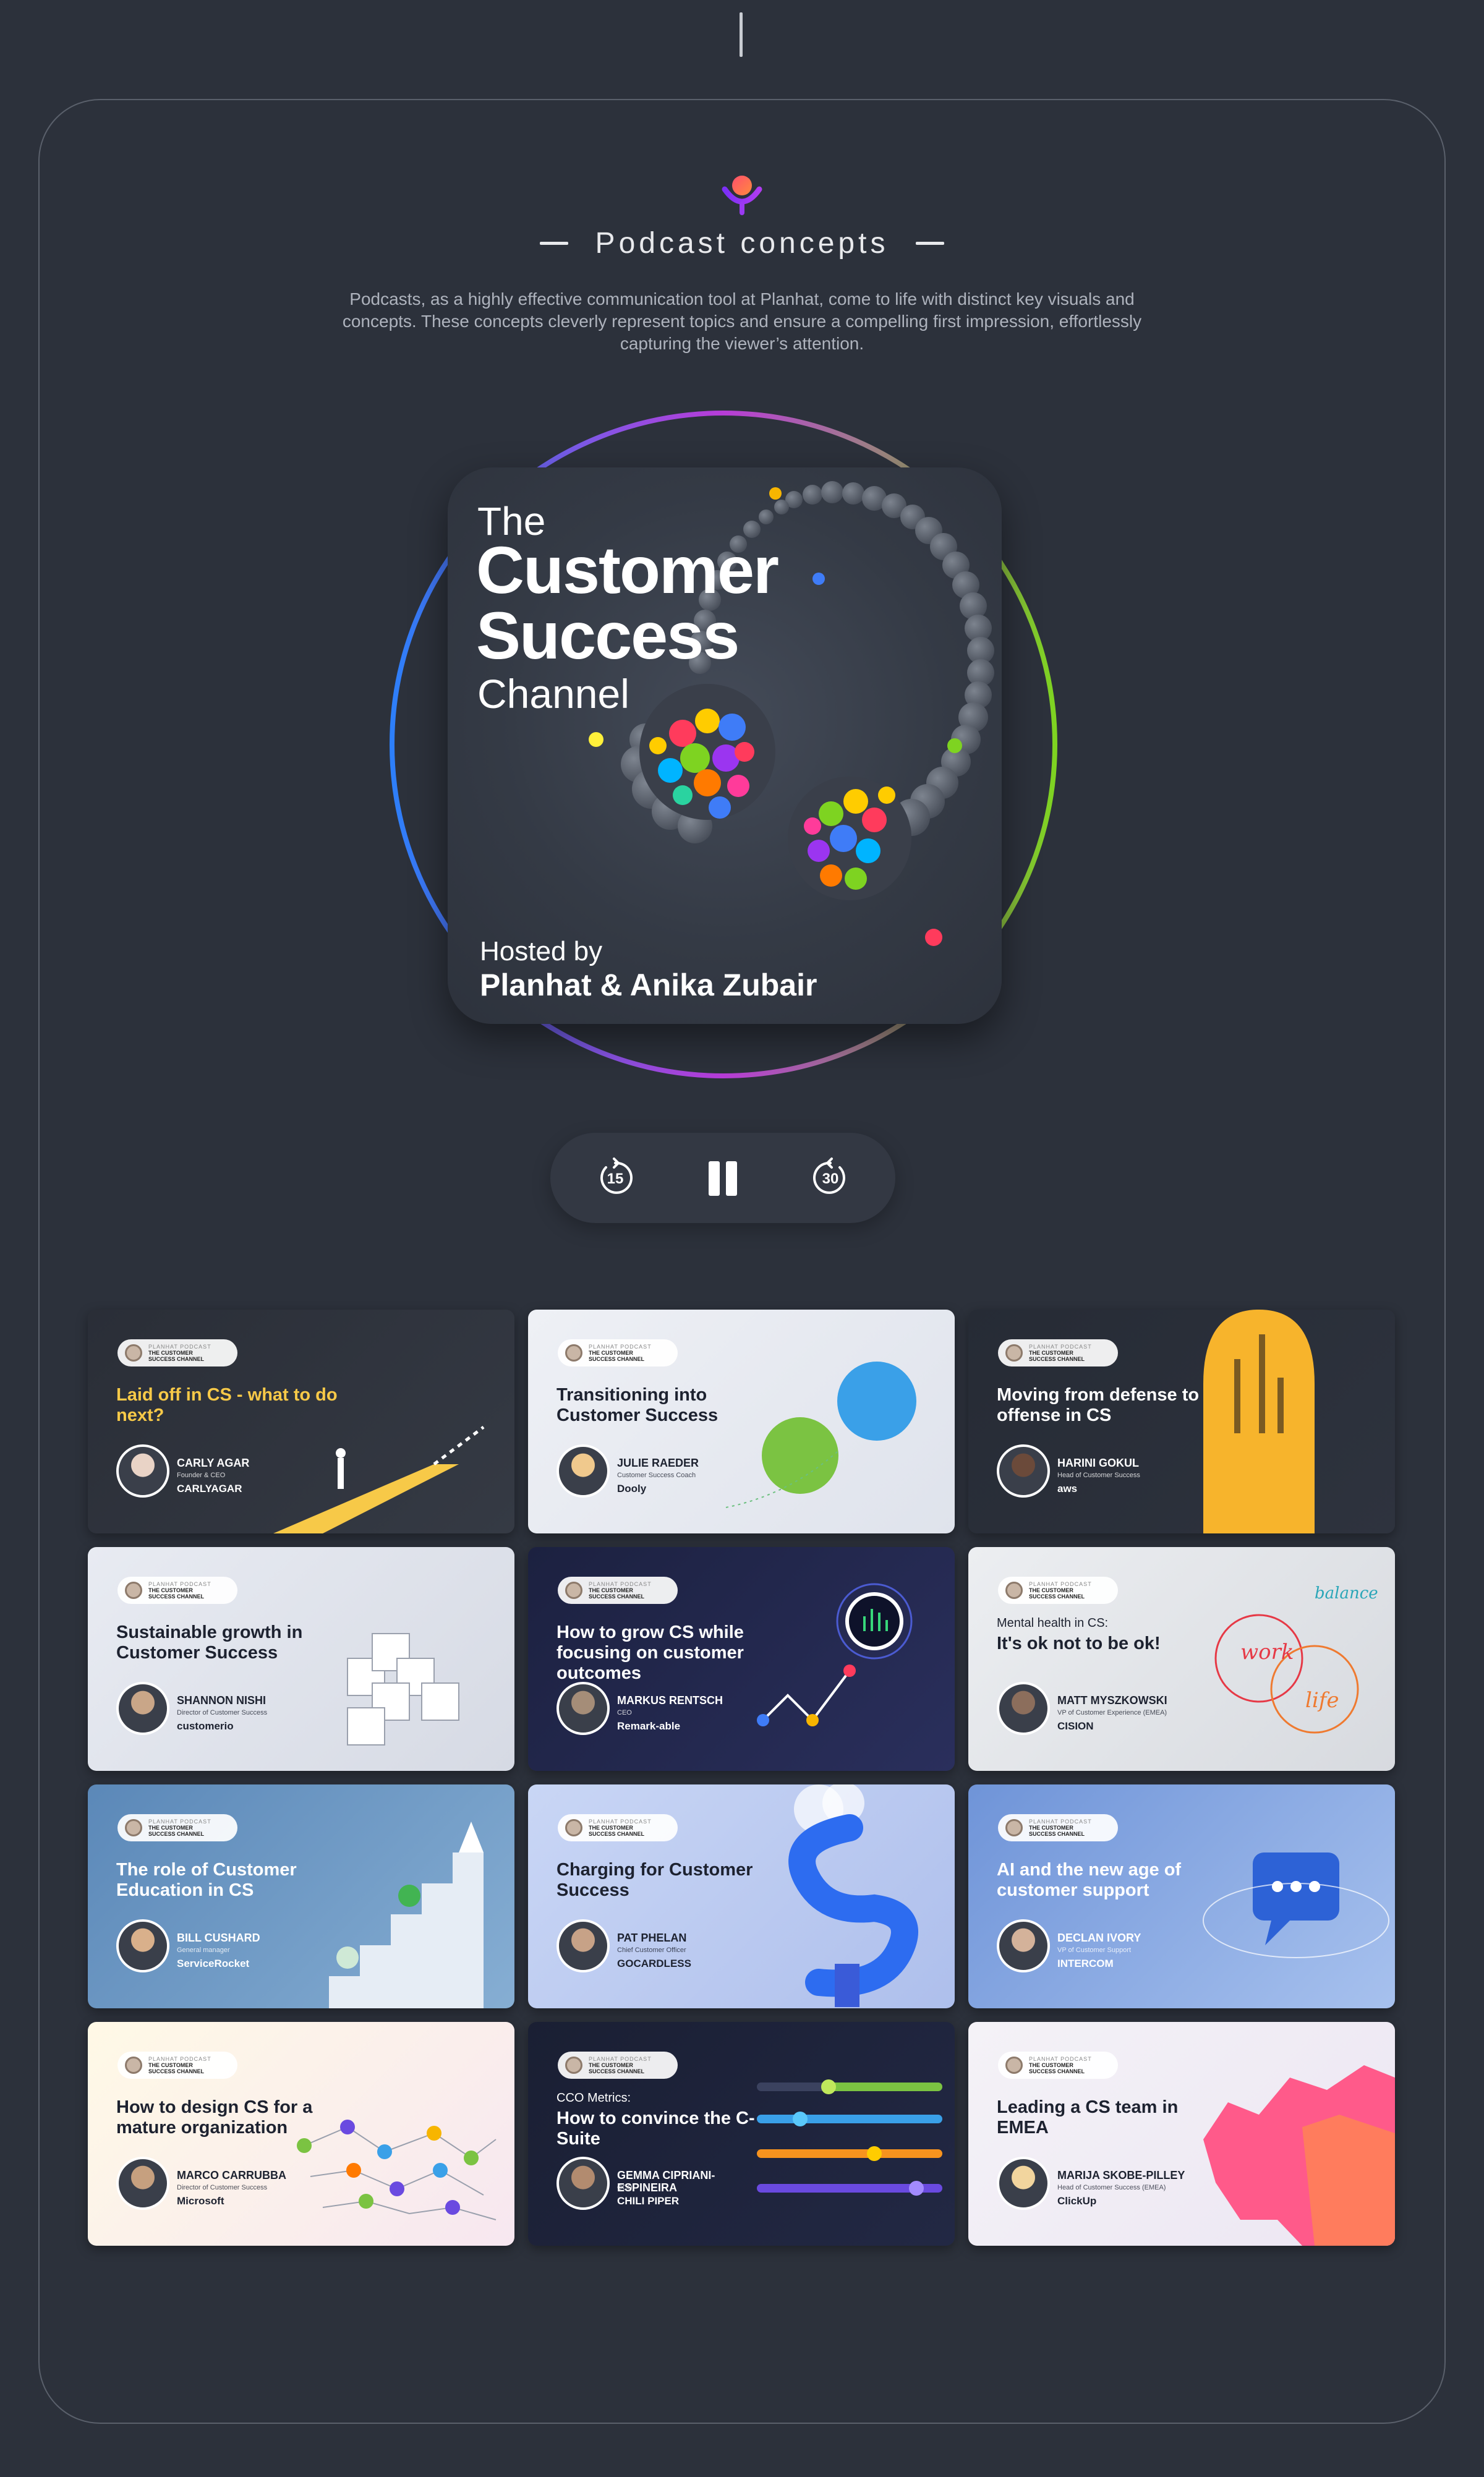 The image size is (1484, 2477). What do you see at coordinates (625, 2187) in the screenshot?
I see `guest-role: CCO` at bounding box center [625, 2187].